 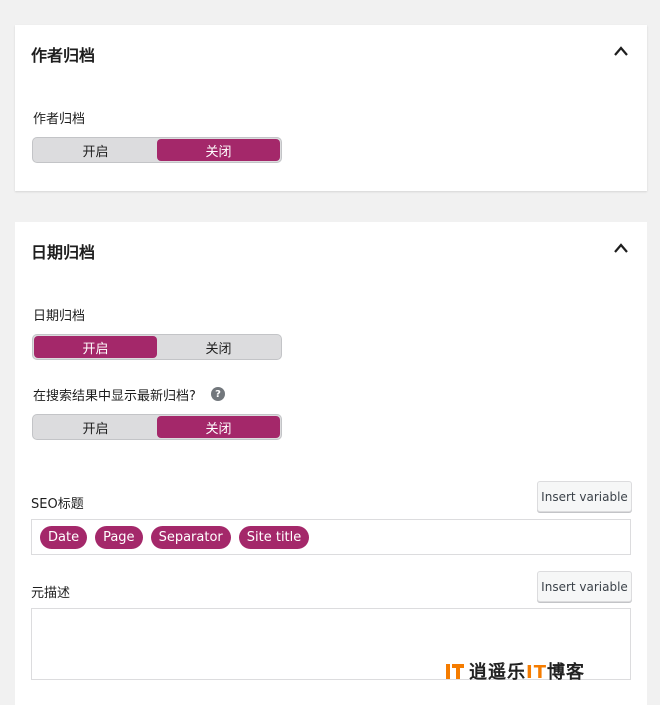 What do you see at coordinates (51, 593) in the screenshot?
I see `meta-description-label: 元描述` at bounding box center [51, 593].